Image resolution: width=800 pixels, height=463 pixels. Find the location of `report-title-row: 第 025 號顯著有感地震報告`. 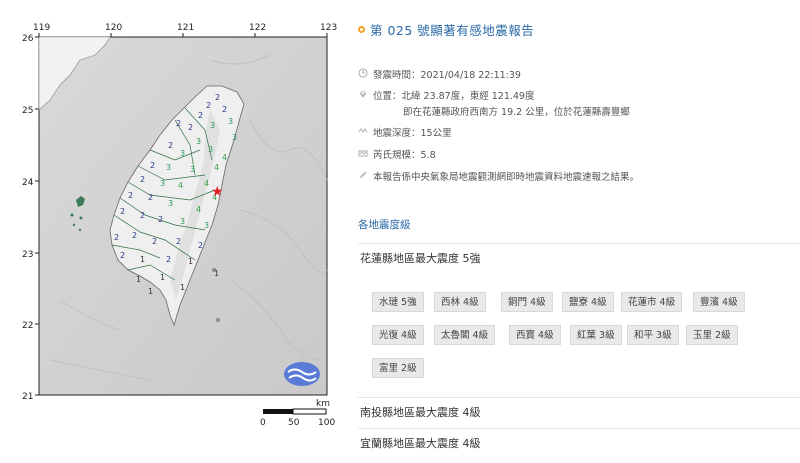

report-title-row: 第 025 號顯著有感地震報告 is located at coordinates (446, 29).